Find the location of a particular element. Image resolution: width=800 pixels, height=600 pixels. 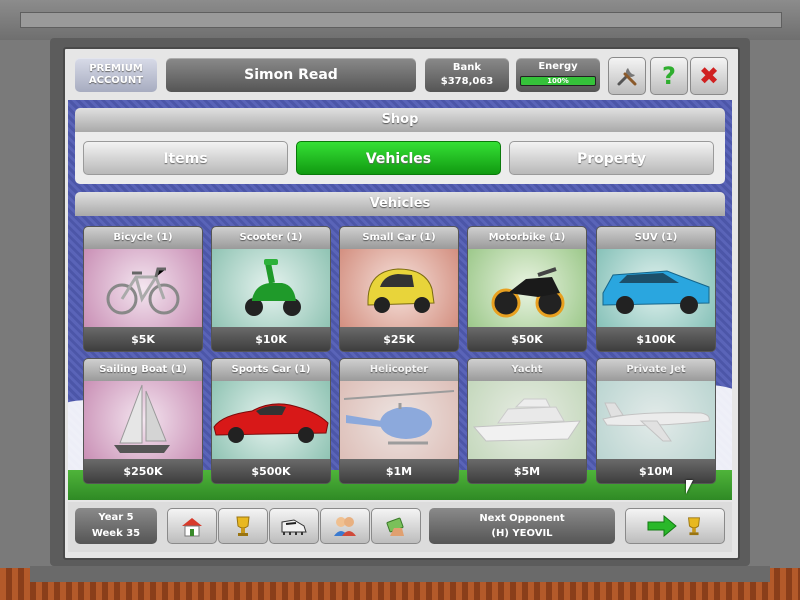

question-icon: ? is located at coordinates (669, 76).